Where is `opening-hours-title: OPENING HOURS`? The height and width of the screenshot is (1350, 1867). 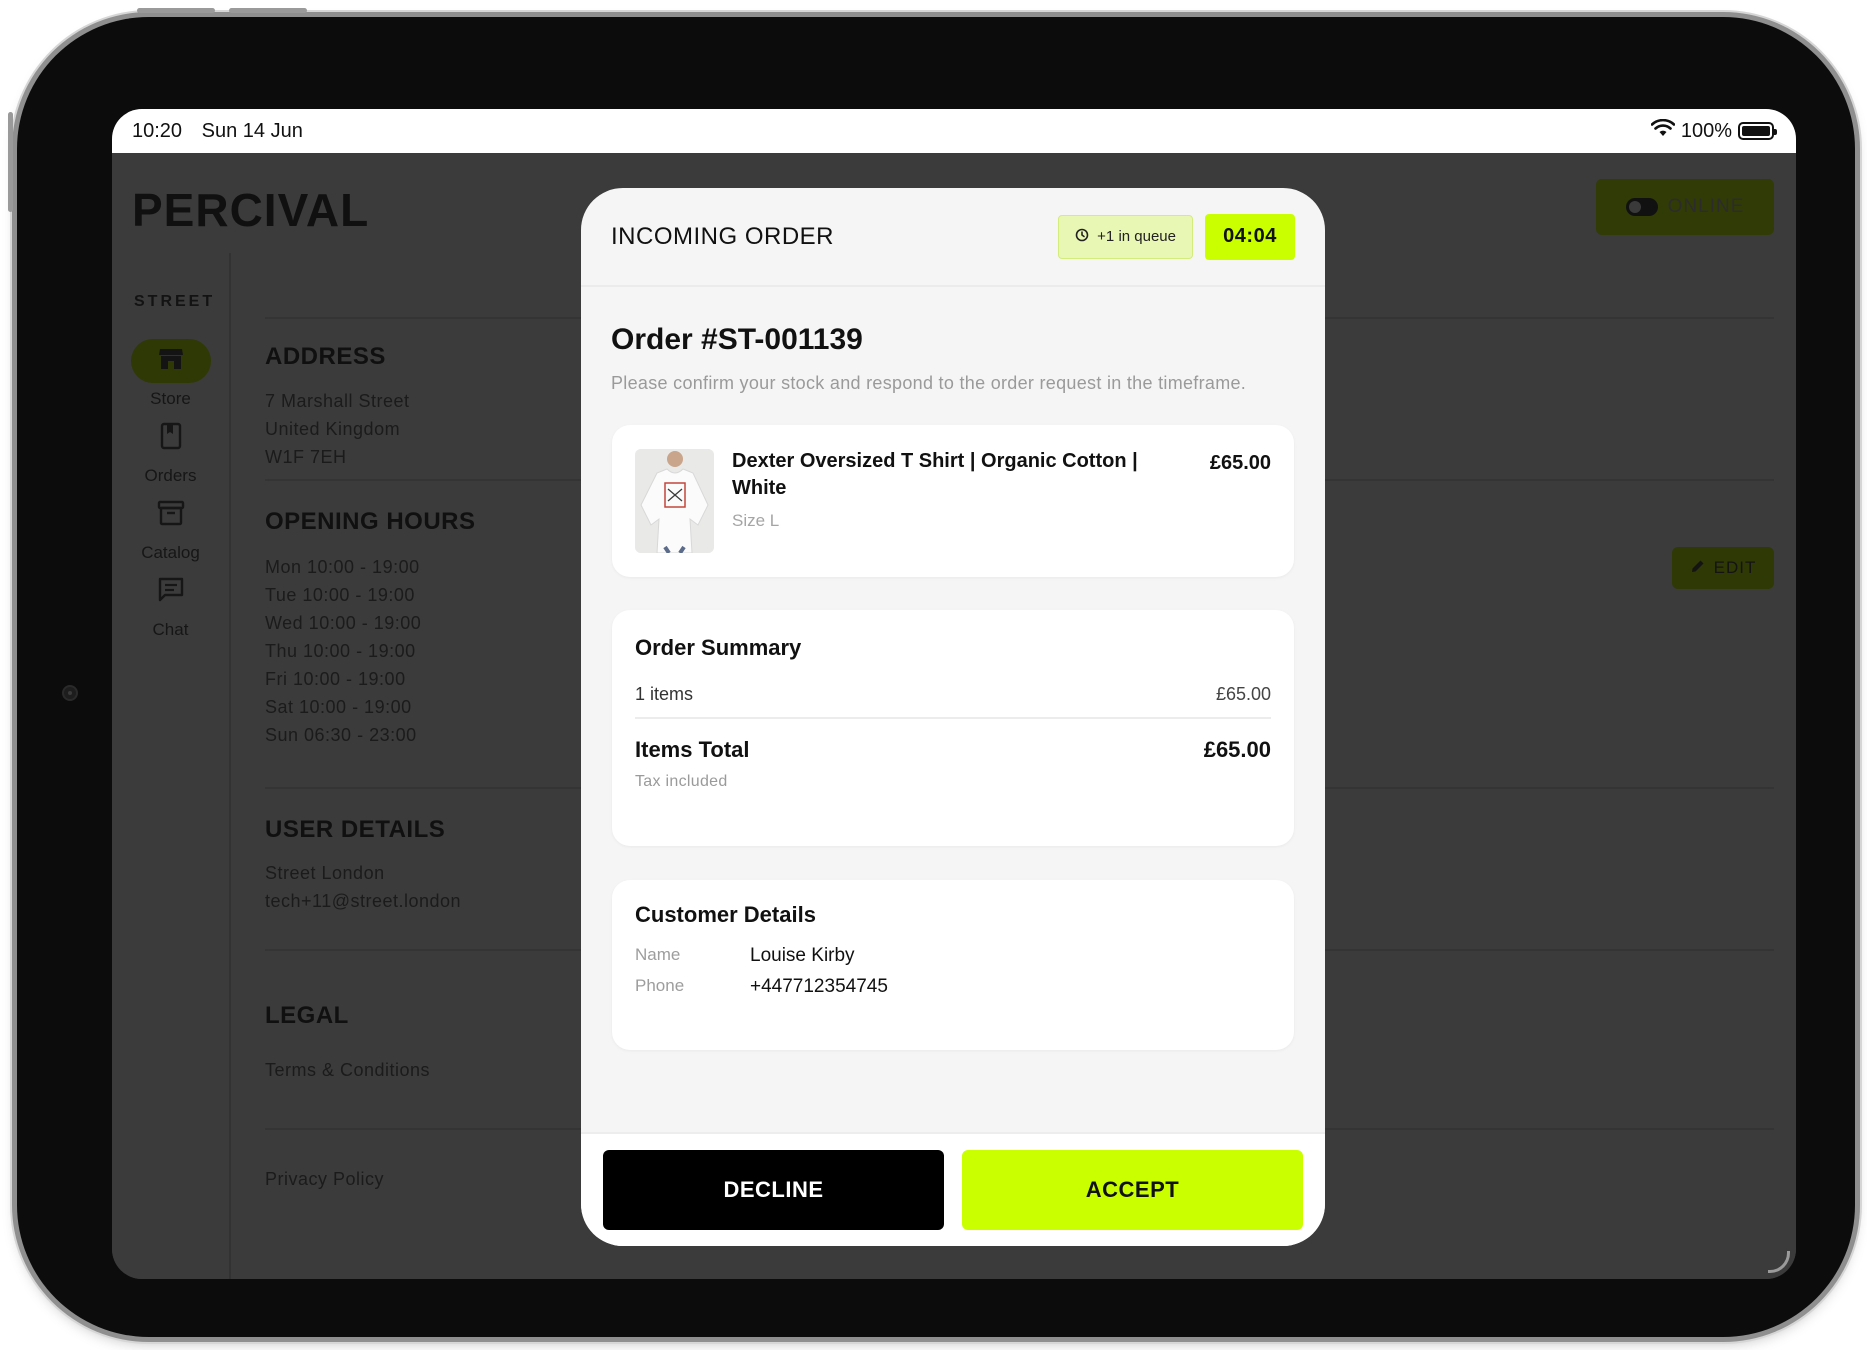
opening-hours-title: OPENING HOURS is located at coordinates (370, 521).